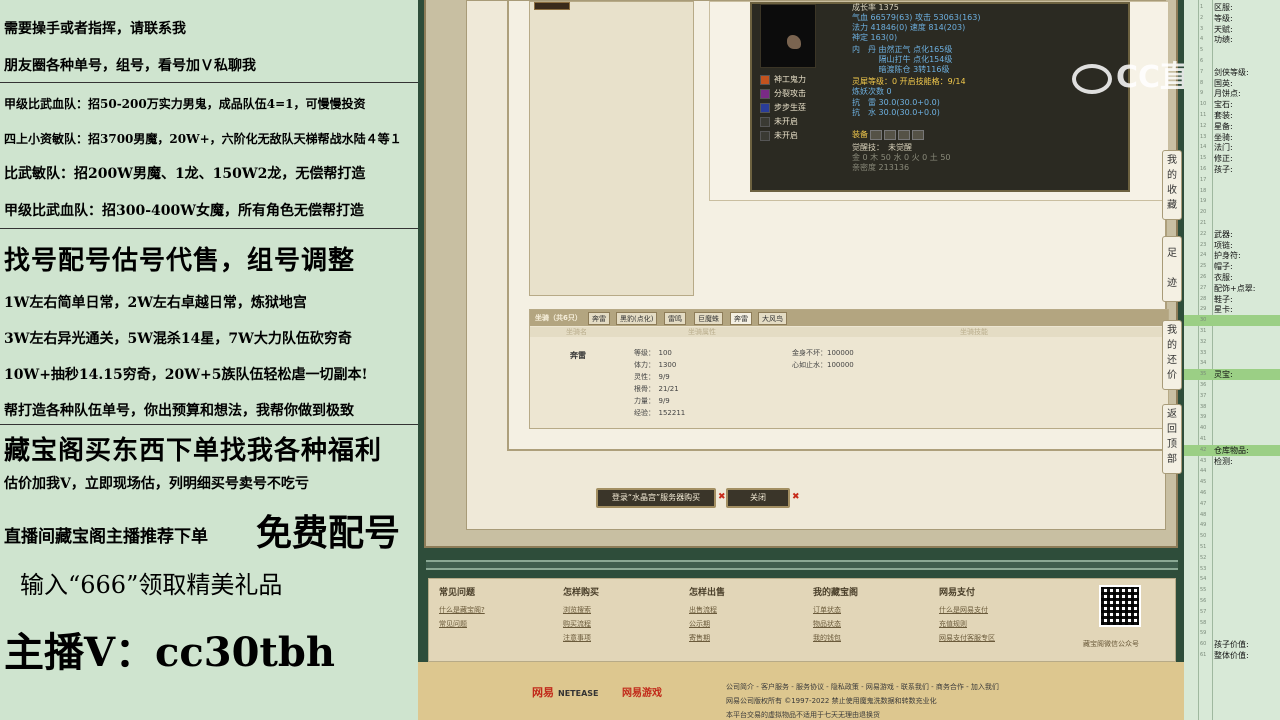 The width and height of the screenshot is (1280, 720). I want to click on divider, so click(209, 82).